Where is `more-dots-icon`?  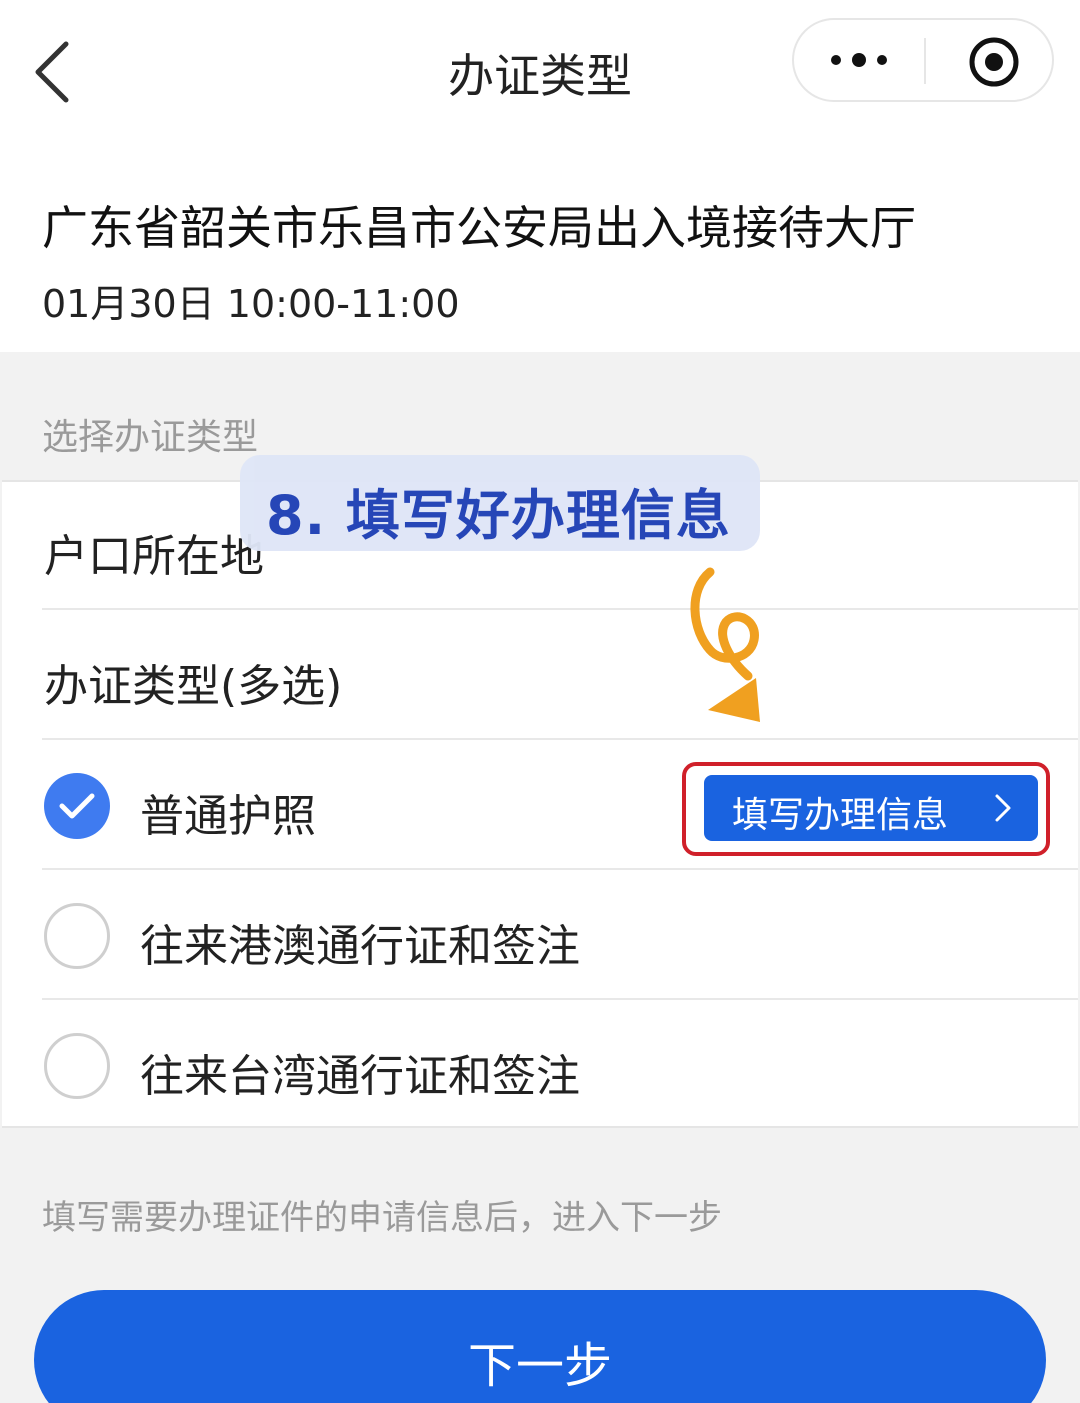 more-dots-icon is located at coordinates (859, 60).